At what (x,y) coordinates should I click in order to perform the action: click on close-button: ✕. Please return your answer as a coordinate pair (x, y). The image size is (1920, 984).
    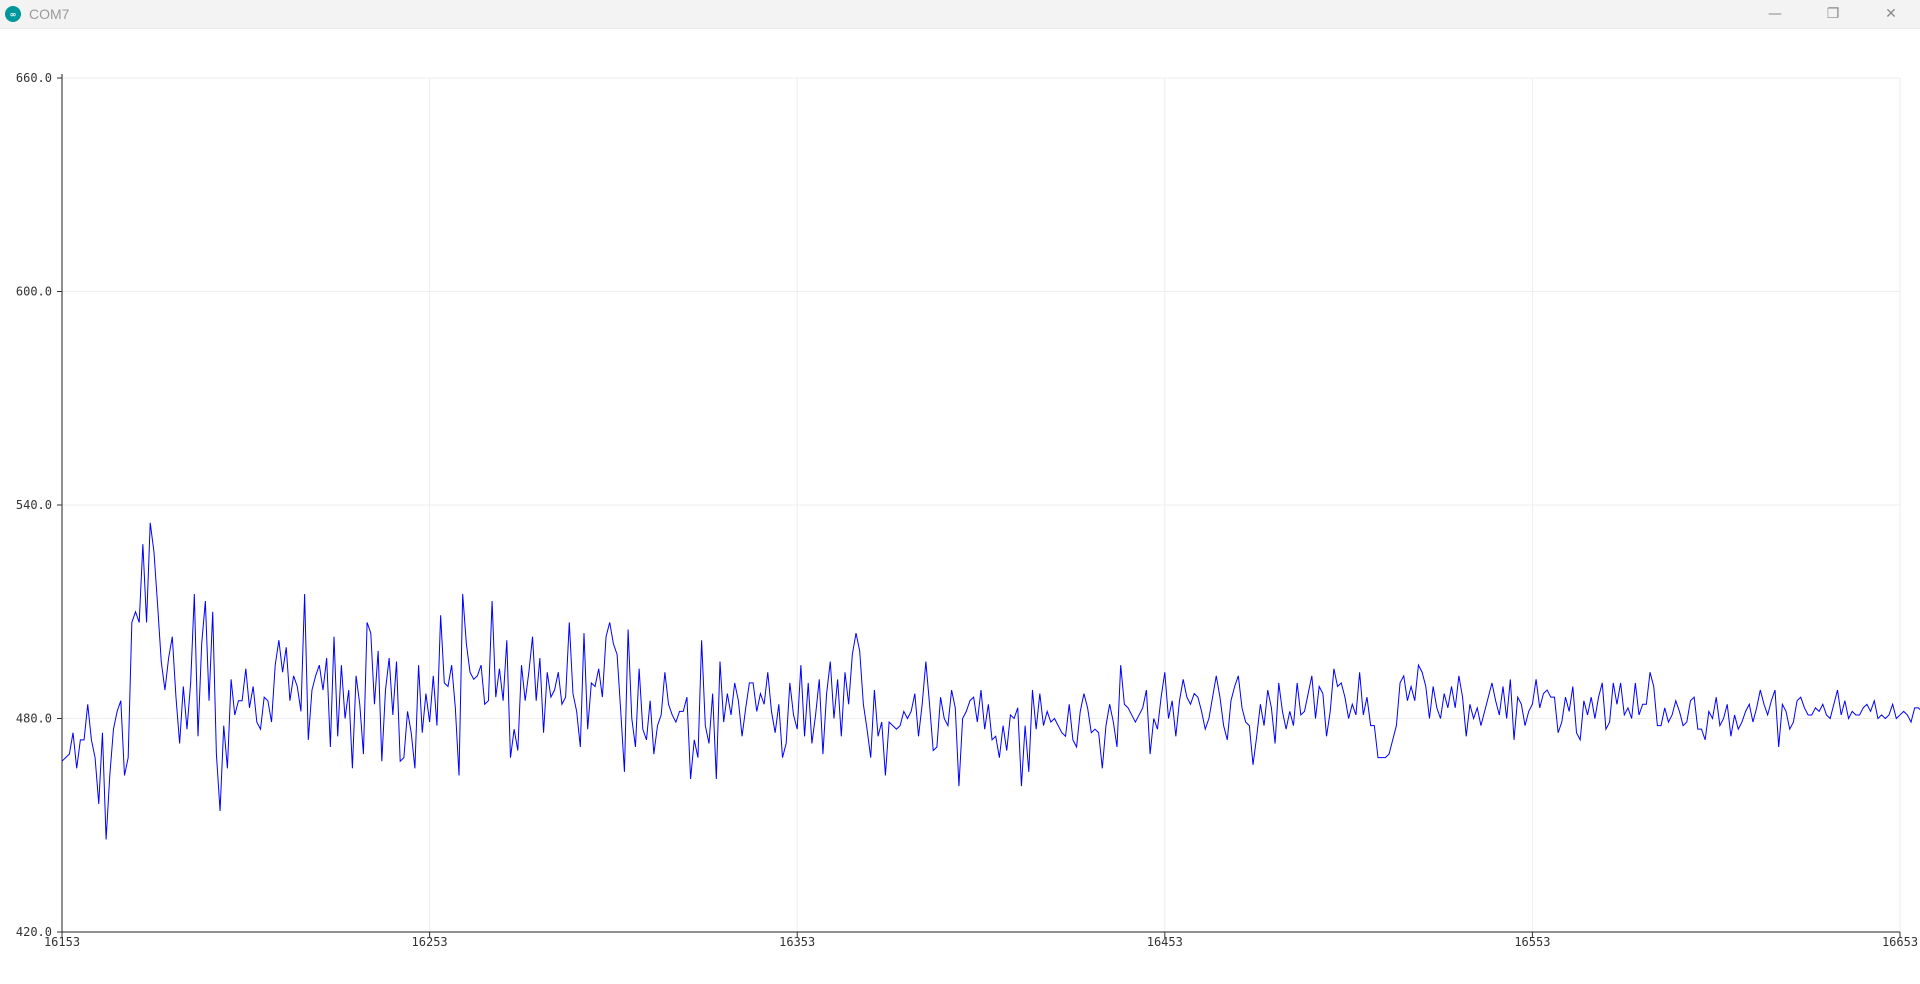
    Looking at the image, I should click on (1891, 14).